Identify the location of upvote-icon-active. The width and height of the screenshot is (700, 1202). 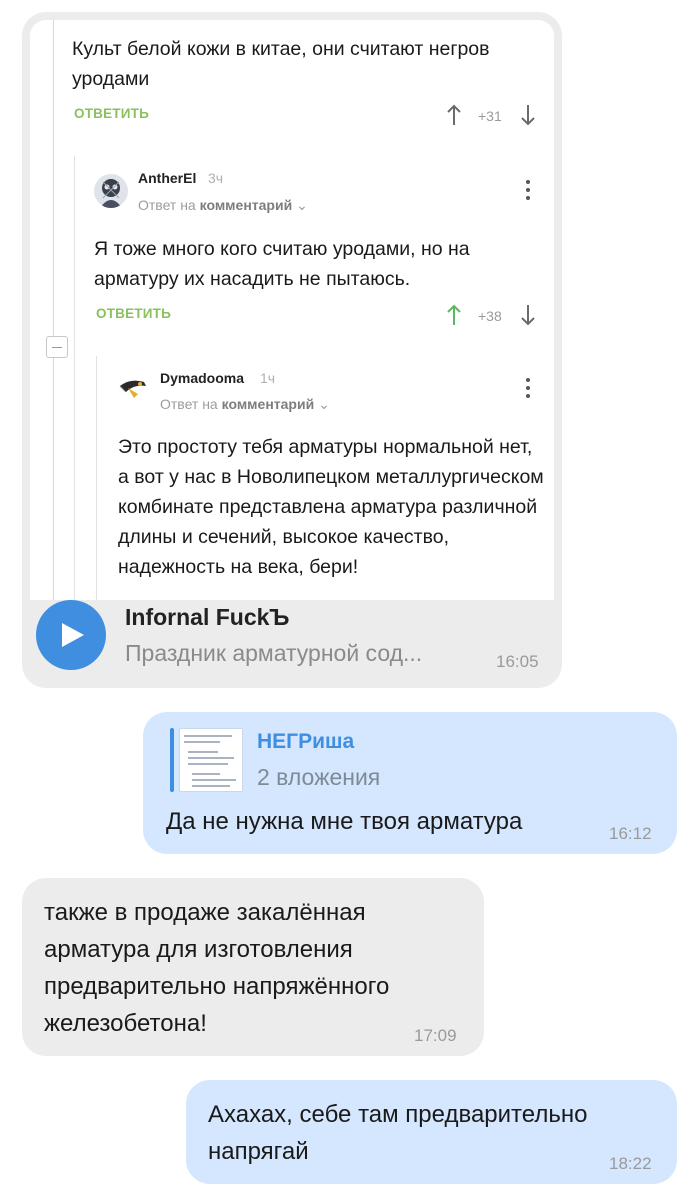
(454, 315).